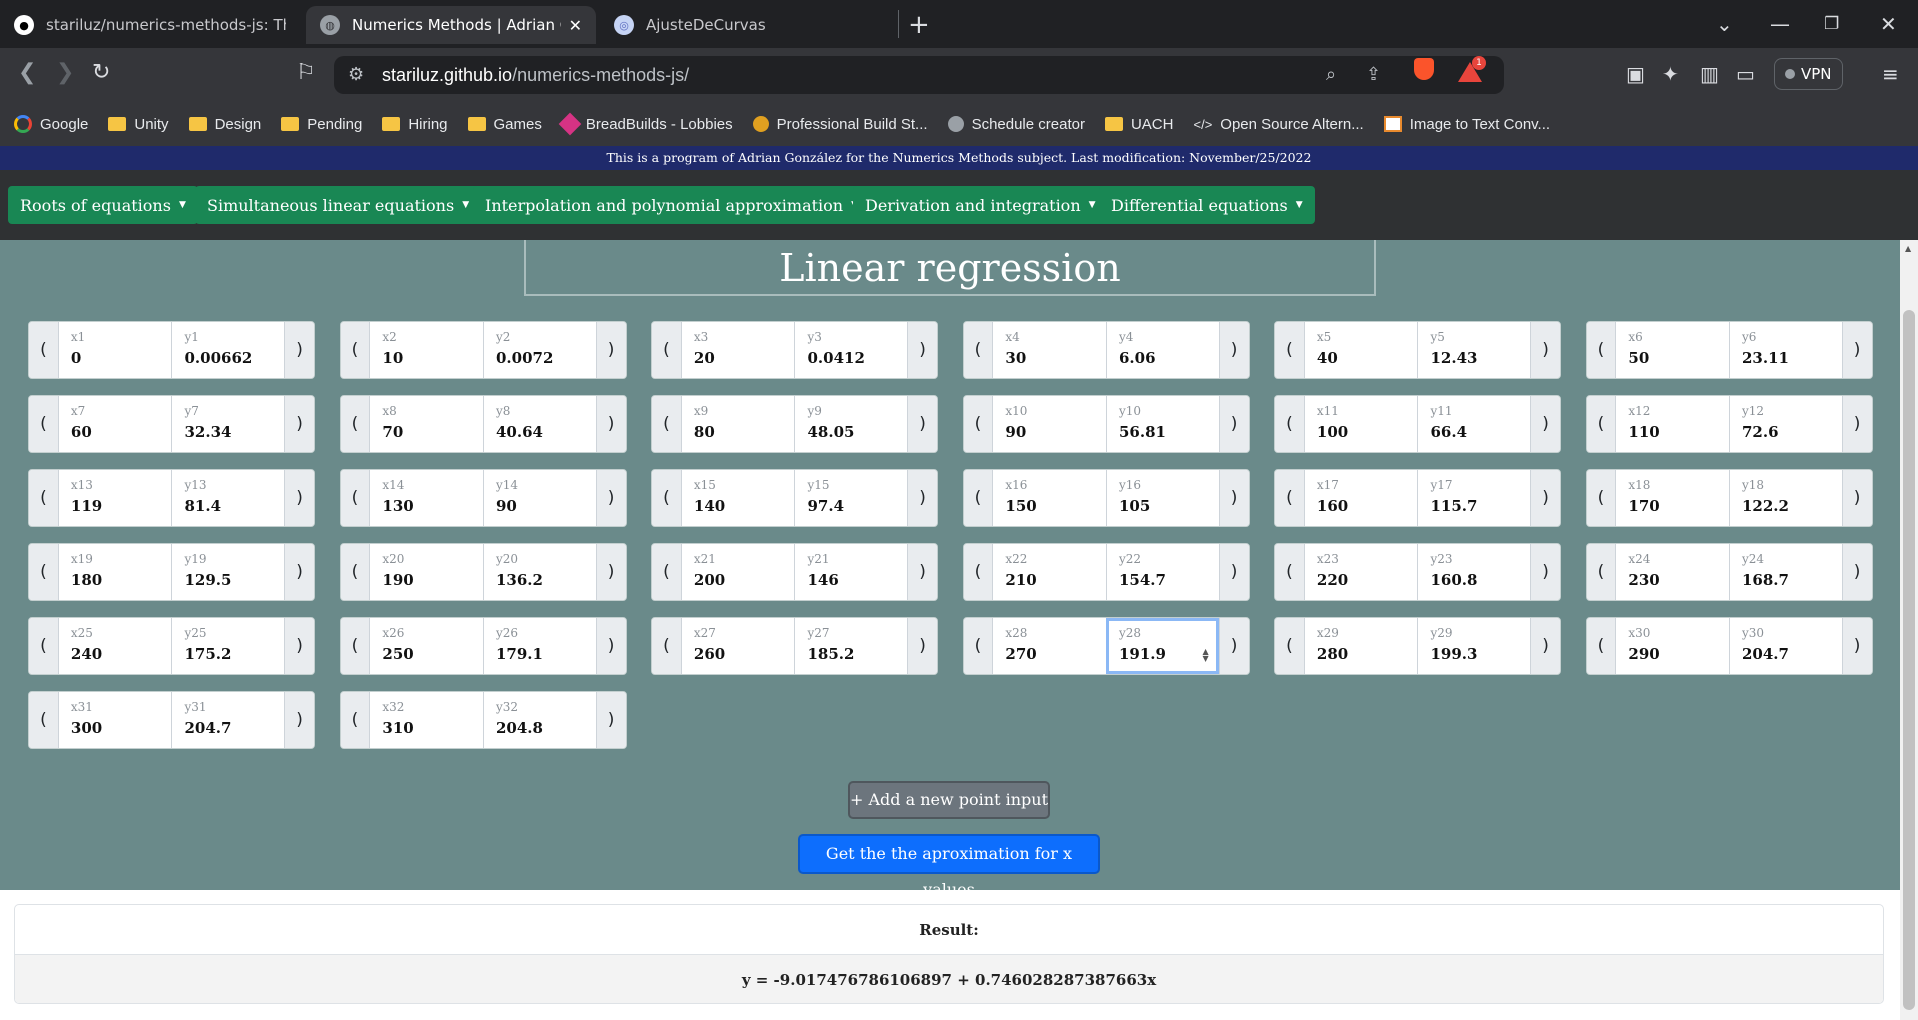 This screenshot has width=1918, height=1020. Describe the element at coordinates (1808, 74) in the screenshot. I see `vpn-button: VPN` at that location.